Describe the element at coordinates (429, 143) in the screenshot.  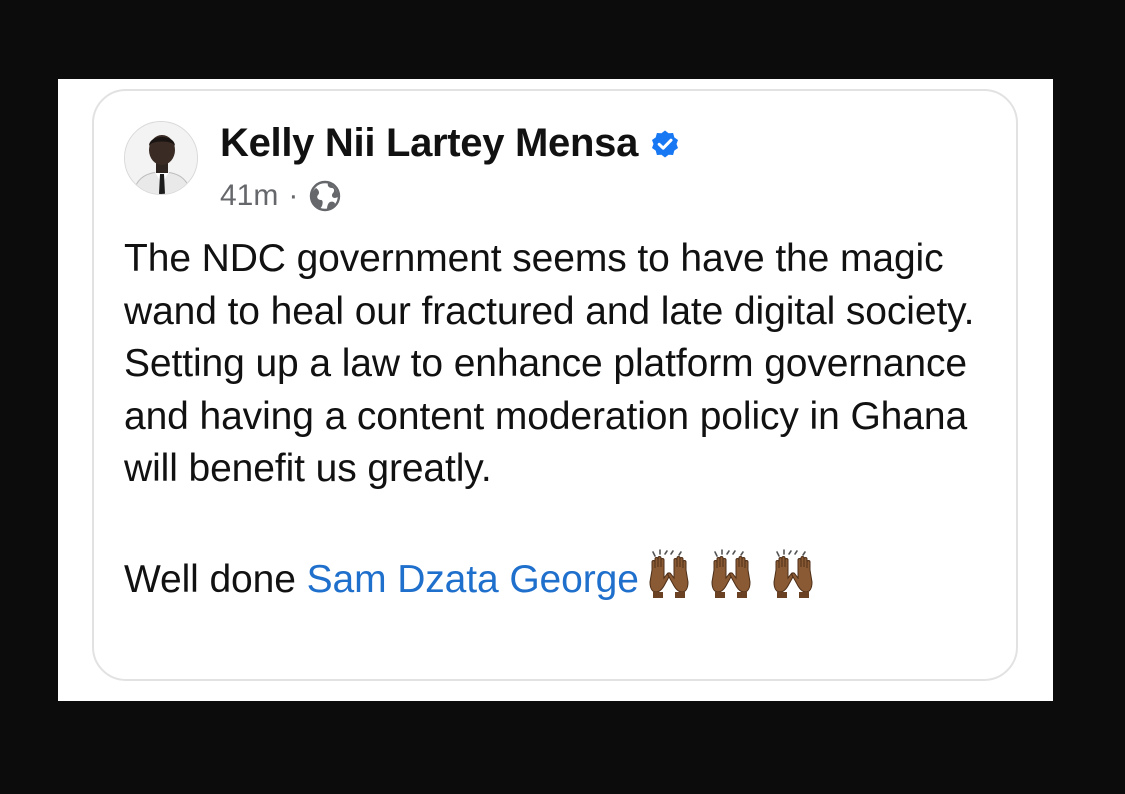
I see `author-name: Kelly Nii Lartey Mensa` at that location.